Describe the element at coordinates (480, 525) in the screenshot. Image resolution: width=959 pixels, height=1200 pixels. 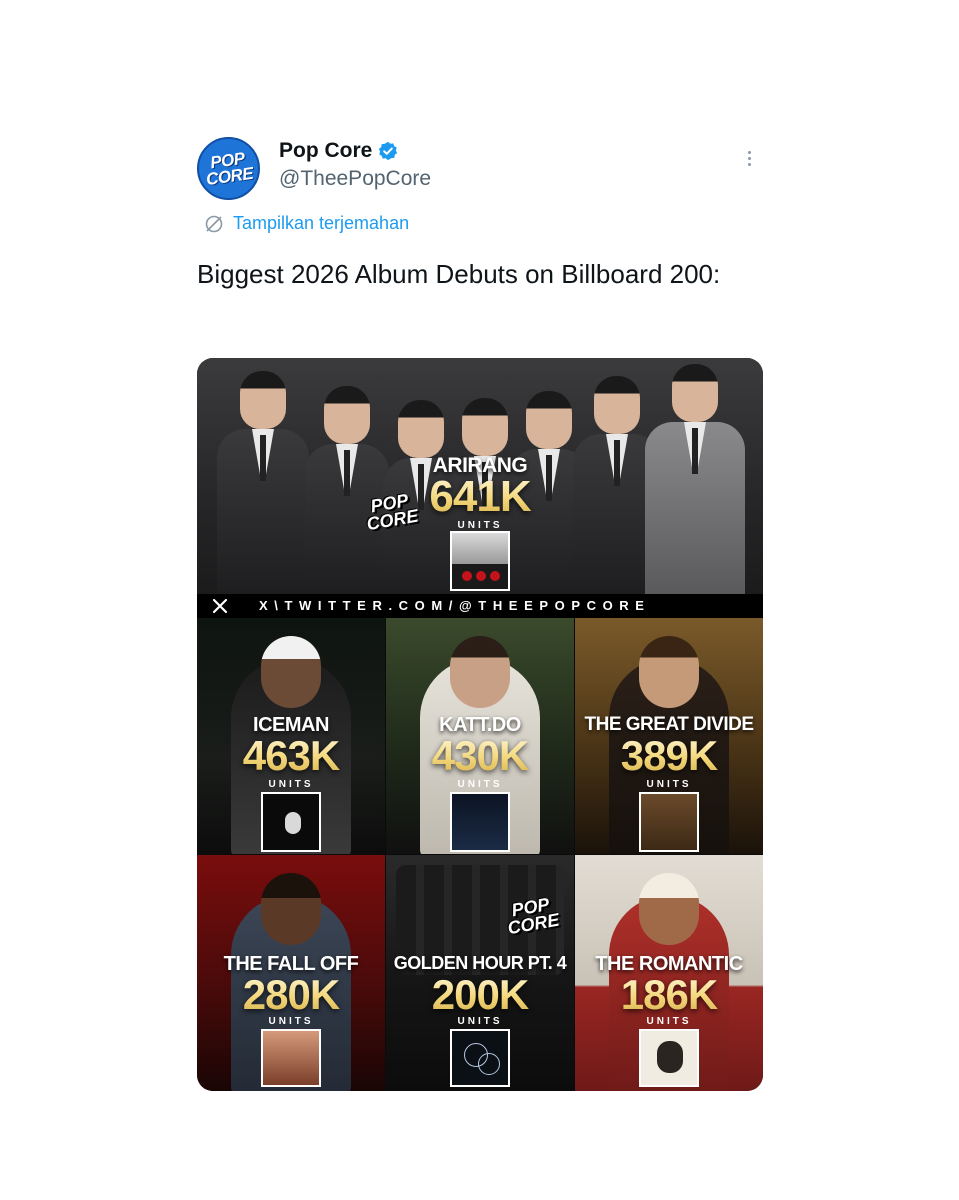
I see `feature-units-label: UNITS` at that location.